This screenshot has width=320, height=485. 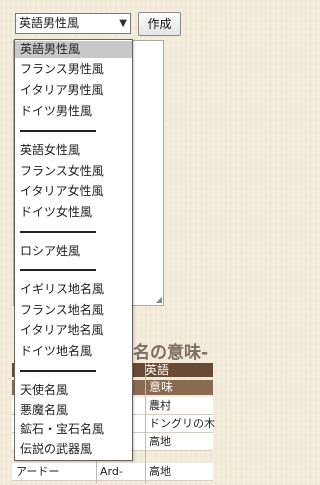 I want to click on dropdown-option: ドイツ地名風, so click(x=73, y=351).